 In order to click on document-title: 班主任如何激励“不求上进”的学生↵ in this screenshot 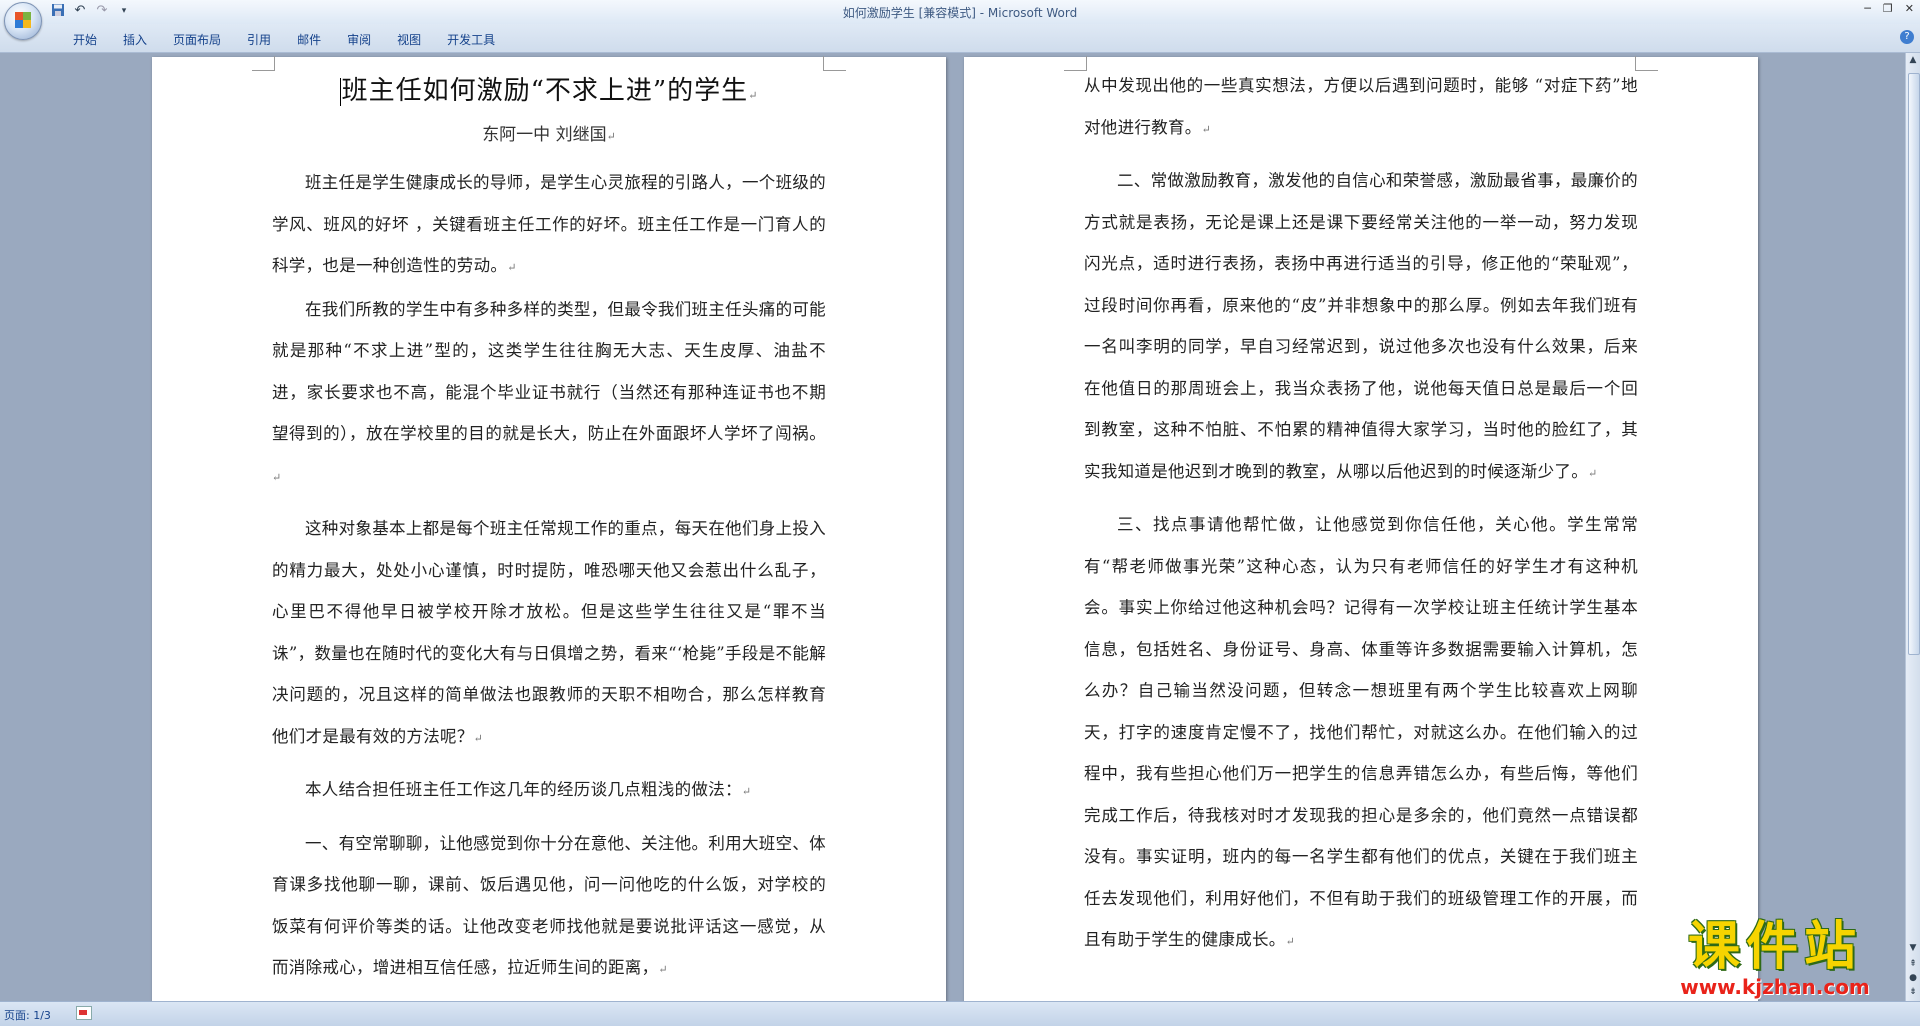, I will do `click(549, 93)`.